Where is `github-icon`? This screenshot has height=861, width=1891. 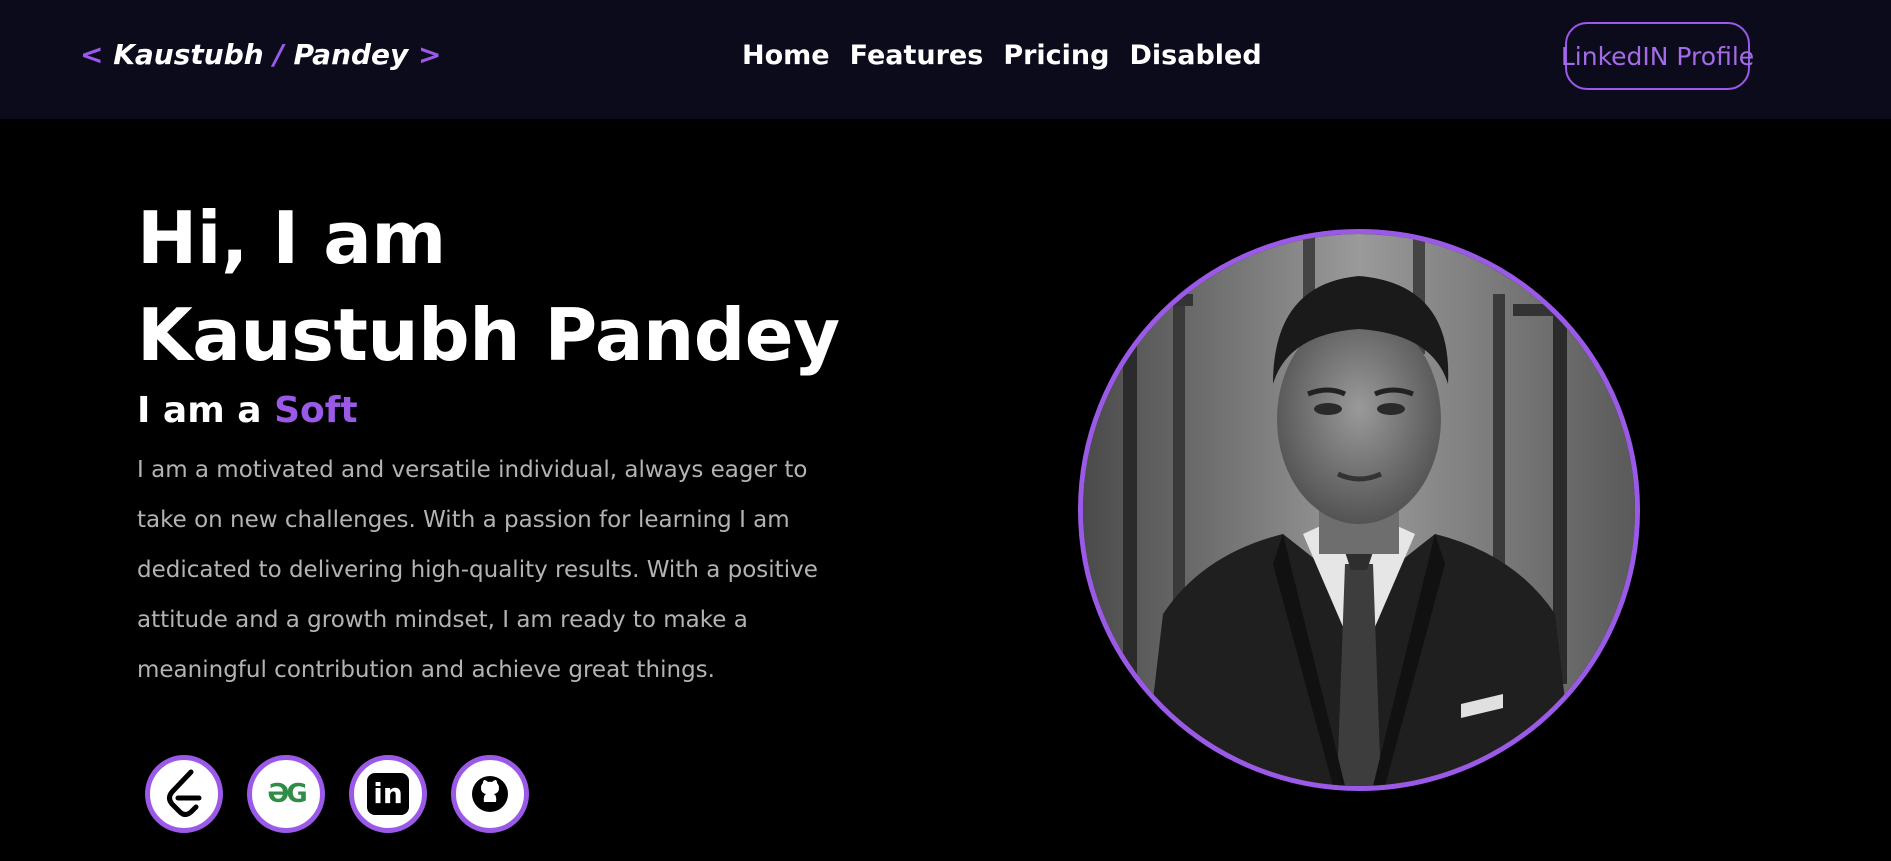 github-icon is located at coordinates (490, 794).